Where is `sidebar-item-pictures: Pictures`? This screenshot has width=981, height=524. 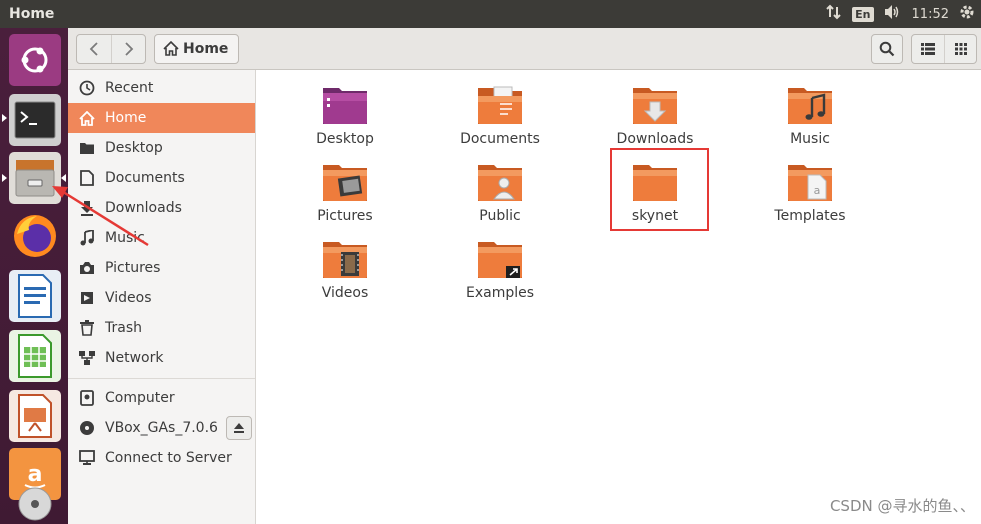
sidebar-item-pictures: Pictures is located at coordinates (161, 268).